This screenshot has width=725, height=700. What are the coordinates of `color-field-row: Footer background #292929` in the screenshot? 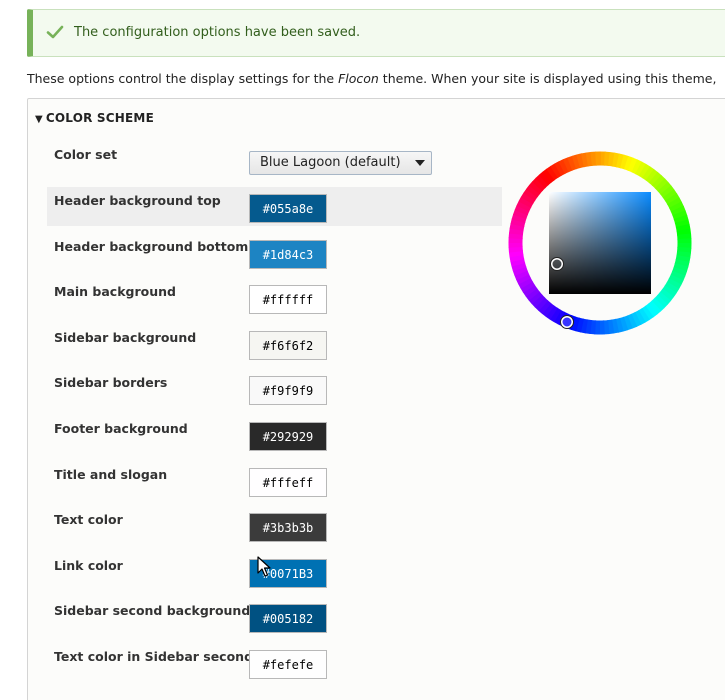 It's located at (274, 434).